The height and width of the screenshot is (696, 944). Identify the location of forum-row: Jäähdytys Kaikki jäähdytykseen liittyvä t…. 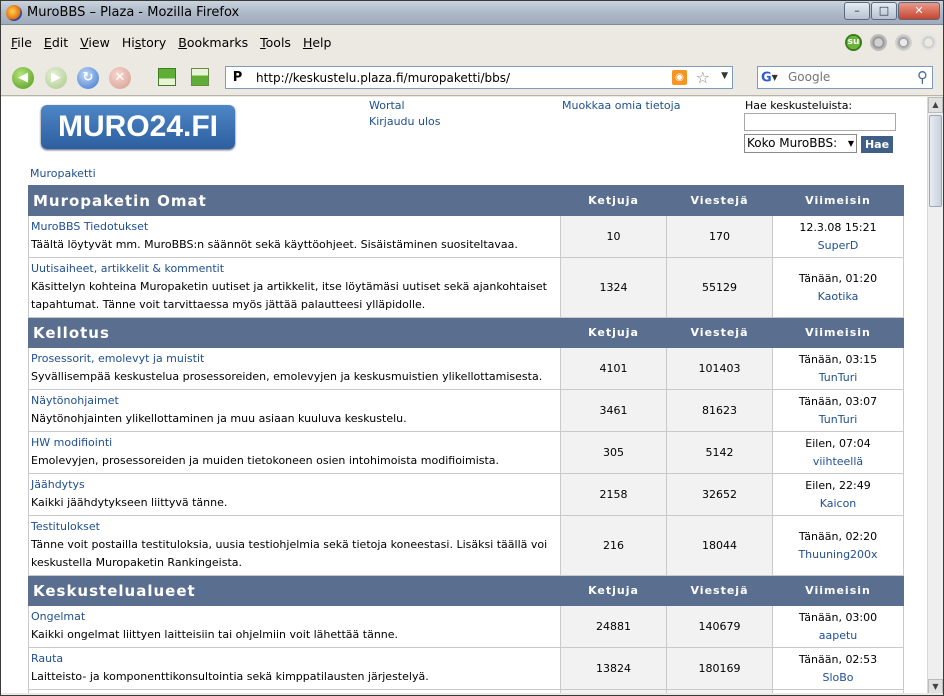
(466, 494).